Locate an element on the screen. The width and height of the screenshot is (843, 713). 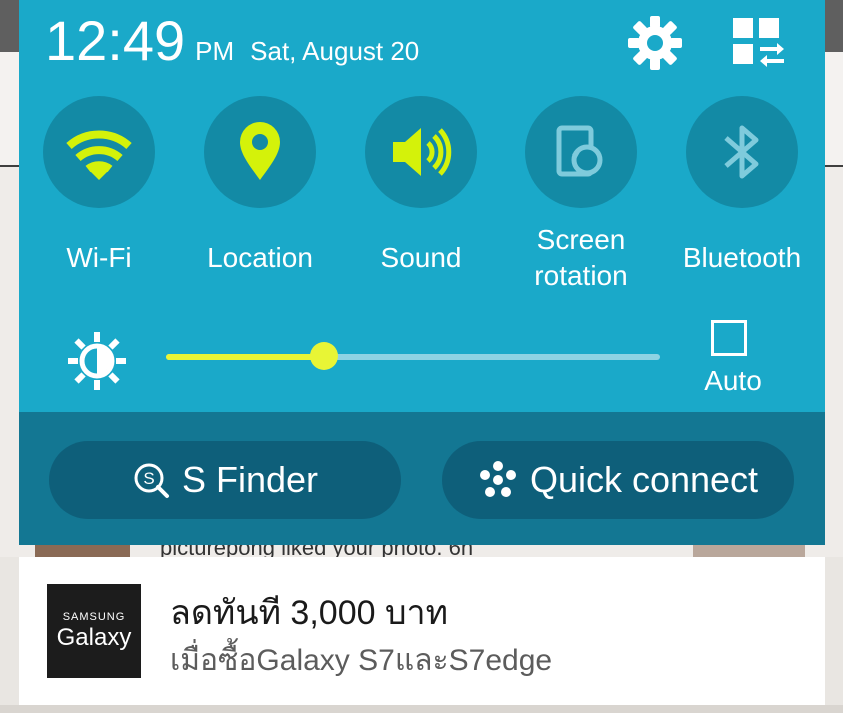
rotation-icon is located at coordinates (579, 151).